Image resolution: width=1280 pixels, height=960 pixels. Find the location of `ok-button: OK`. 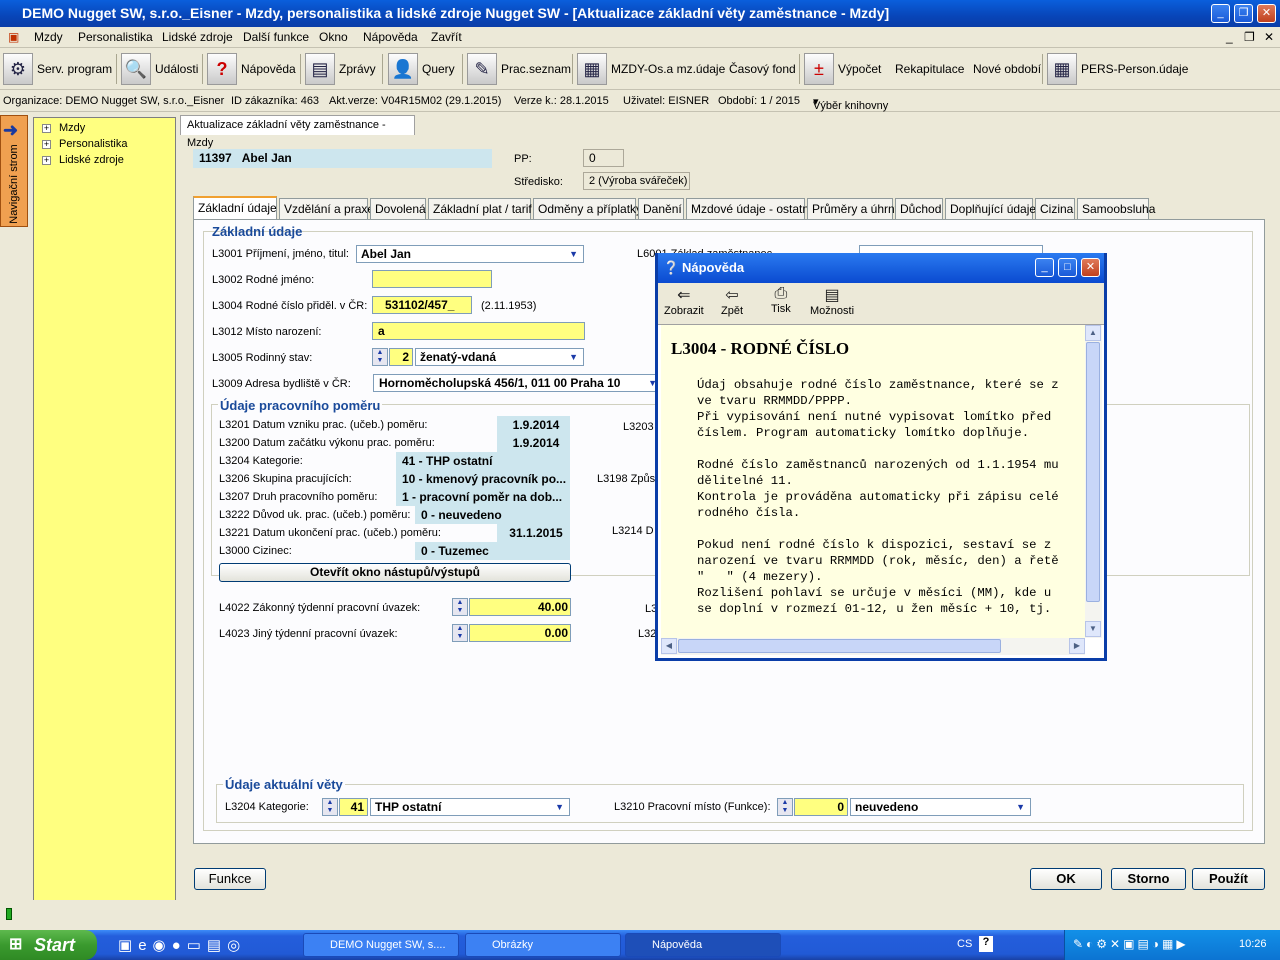

ok-button: OK is located at coordinates (1066, 879).